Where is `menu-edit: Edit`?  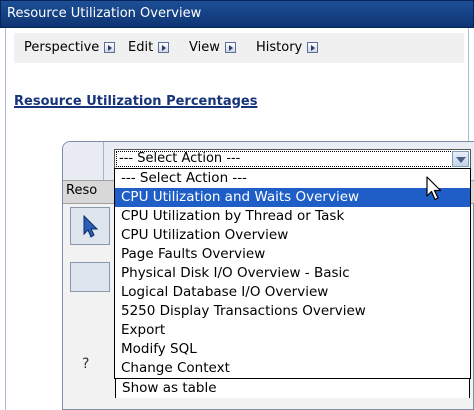
menu-edit: Edit is located at coordinates (149, 47).